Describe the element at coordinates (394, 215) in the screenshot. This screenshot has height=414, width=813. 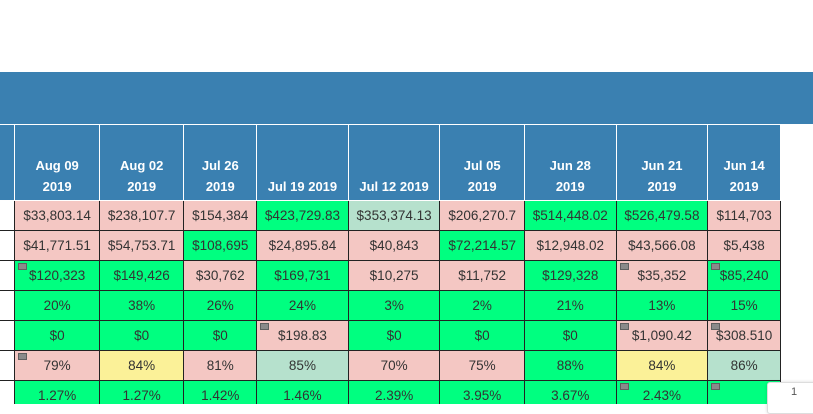
I see `table-cell: $353,374.13` at that location.